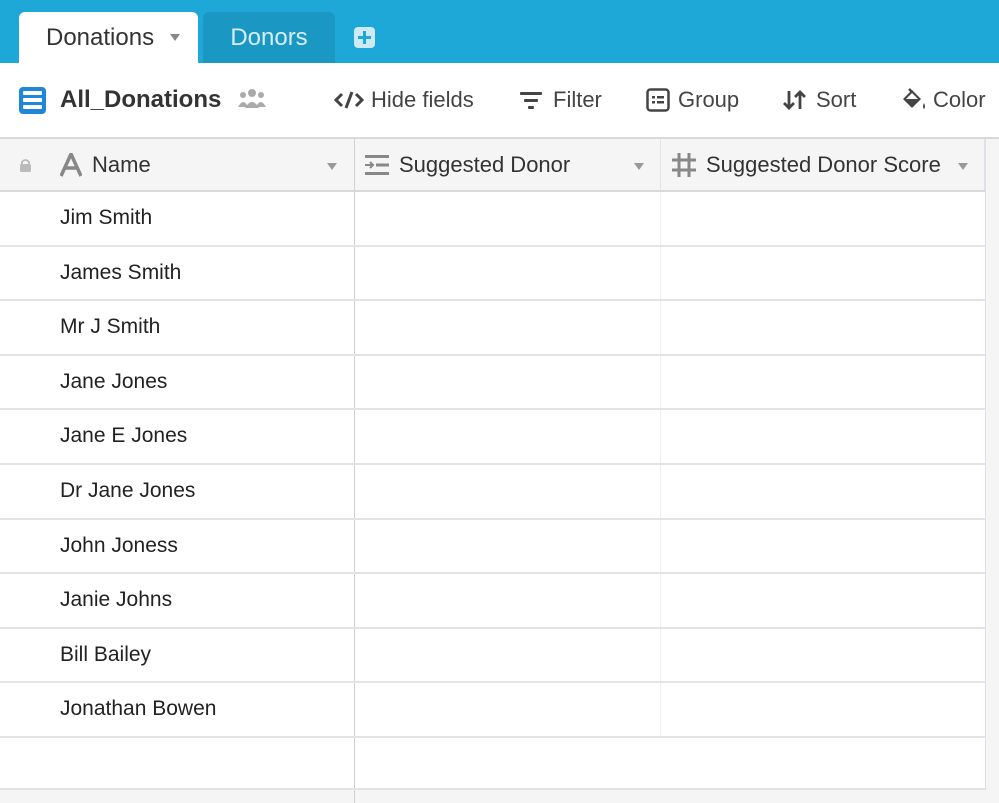  I want to click on table-row: Bill Bailey, so click(492, 656).